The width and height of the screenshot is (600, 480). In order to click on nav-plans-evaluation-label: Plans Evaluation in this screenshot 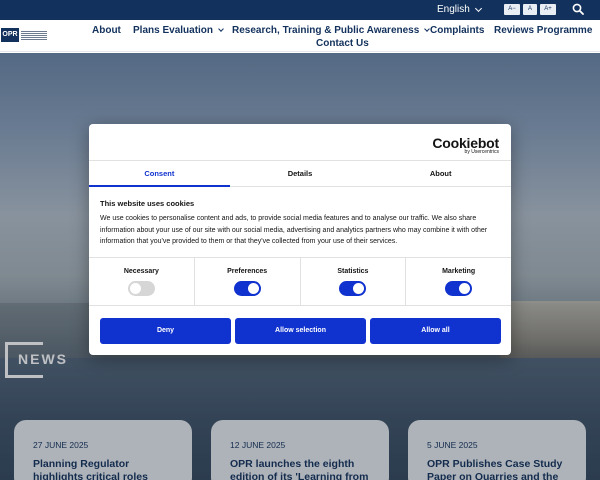, I will do `click(173, 30)`.